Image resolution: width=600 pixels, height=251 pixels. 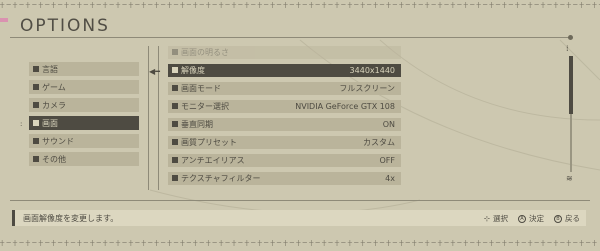 What do you see at coordinates (221, 178) in the screenshot?
I see `setting-label: テクスチャフィルター` at bounding box center [221, 178].